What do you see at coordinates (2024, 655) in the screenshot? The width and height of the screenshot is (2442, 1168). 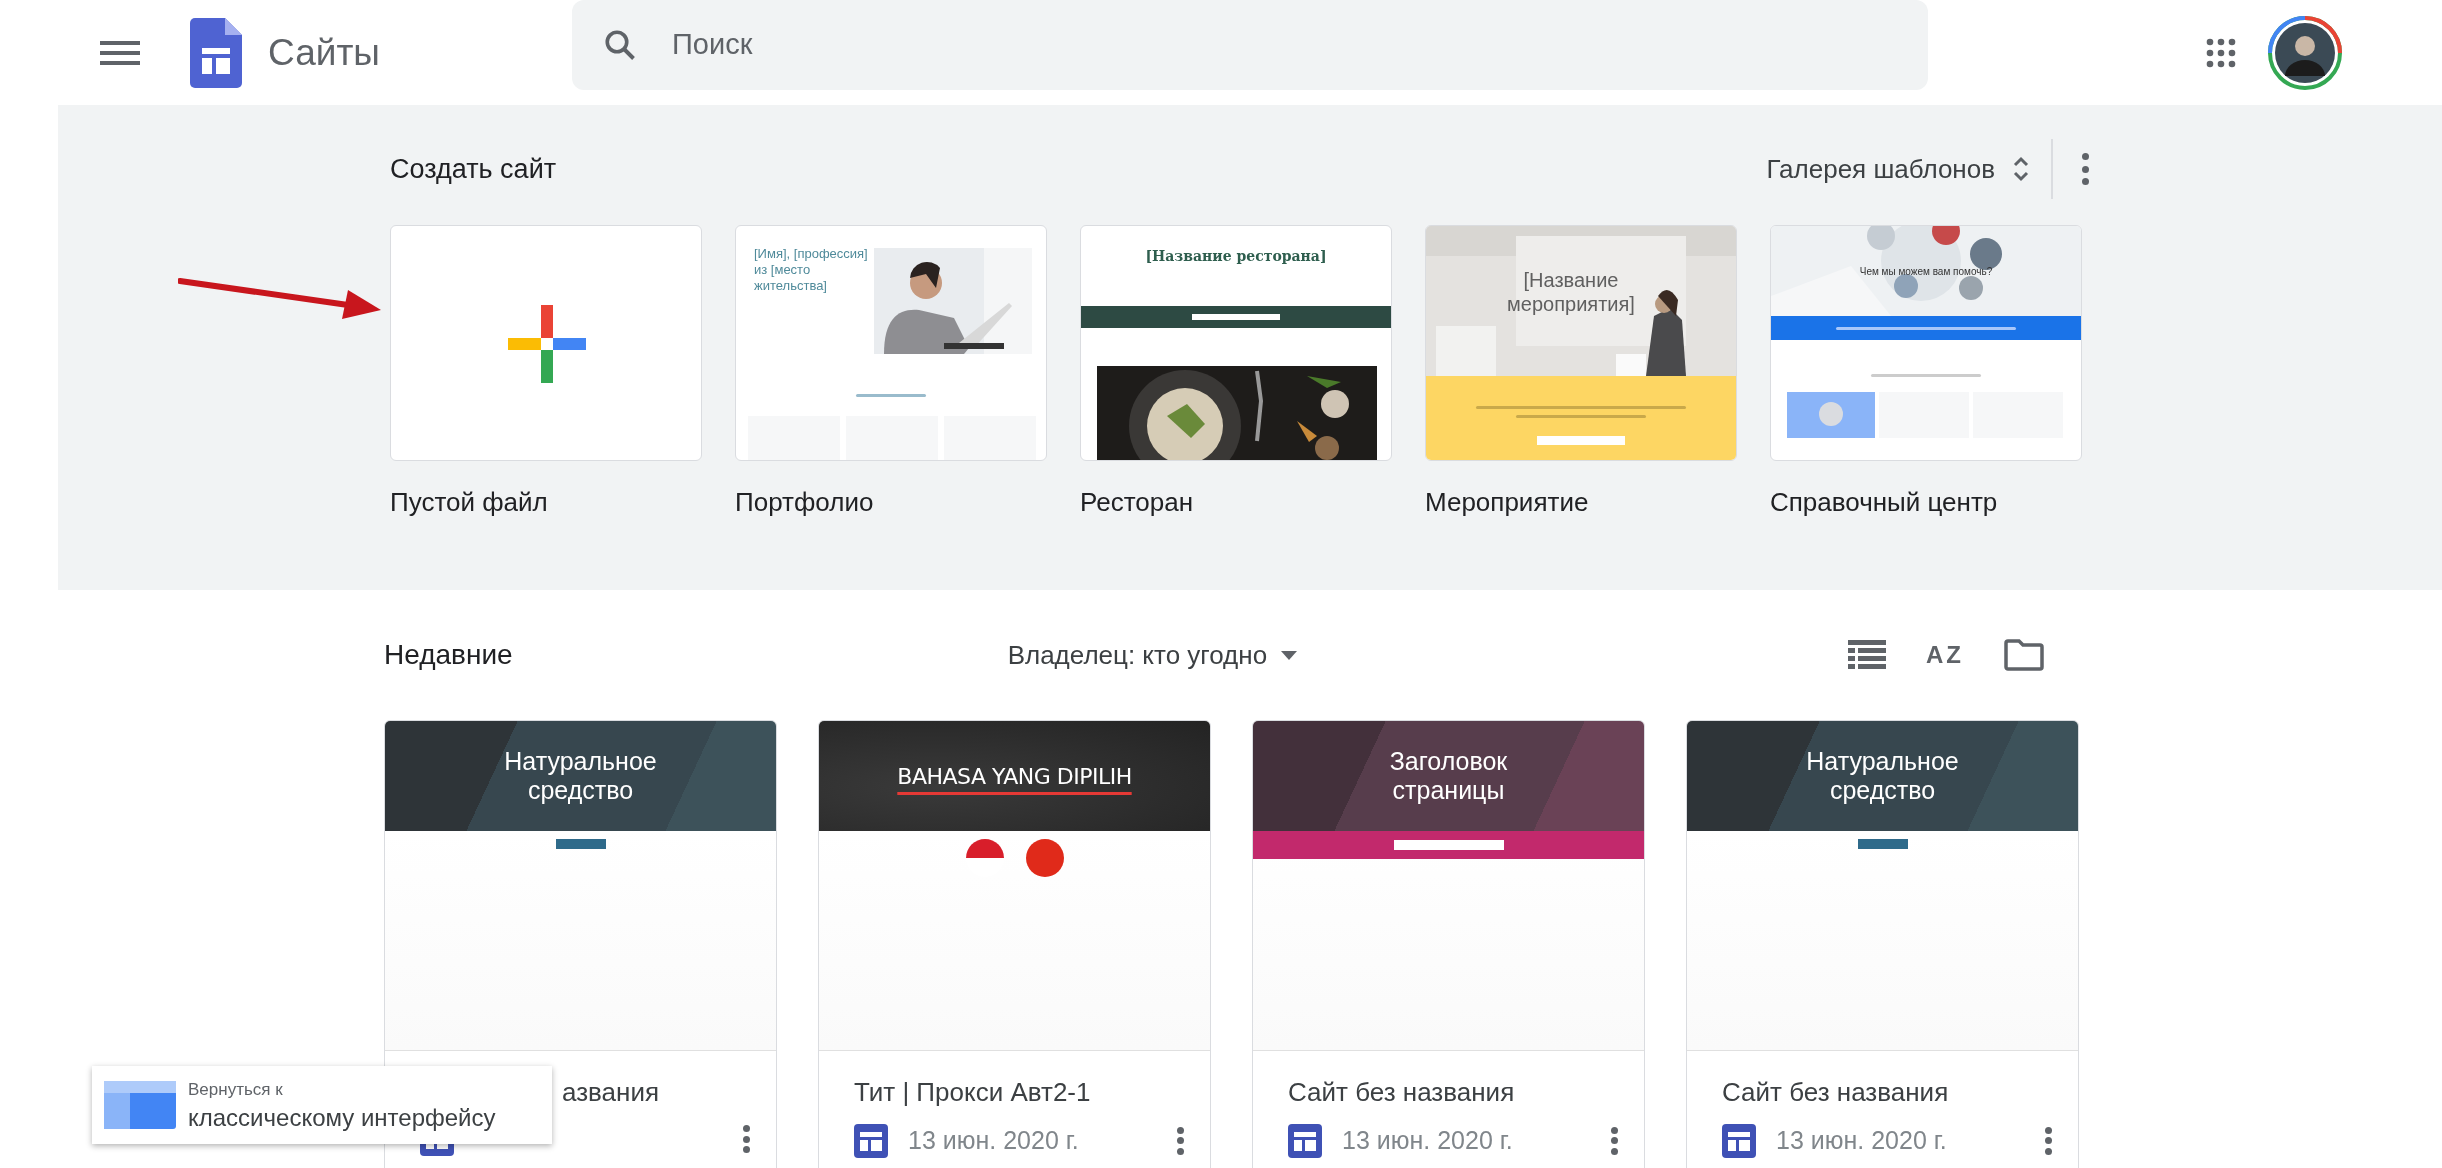 I see `folder-icon` at bounding box center [2024, 655].